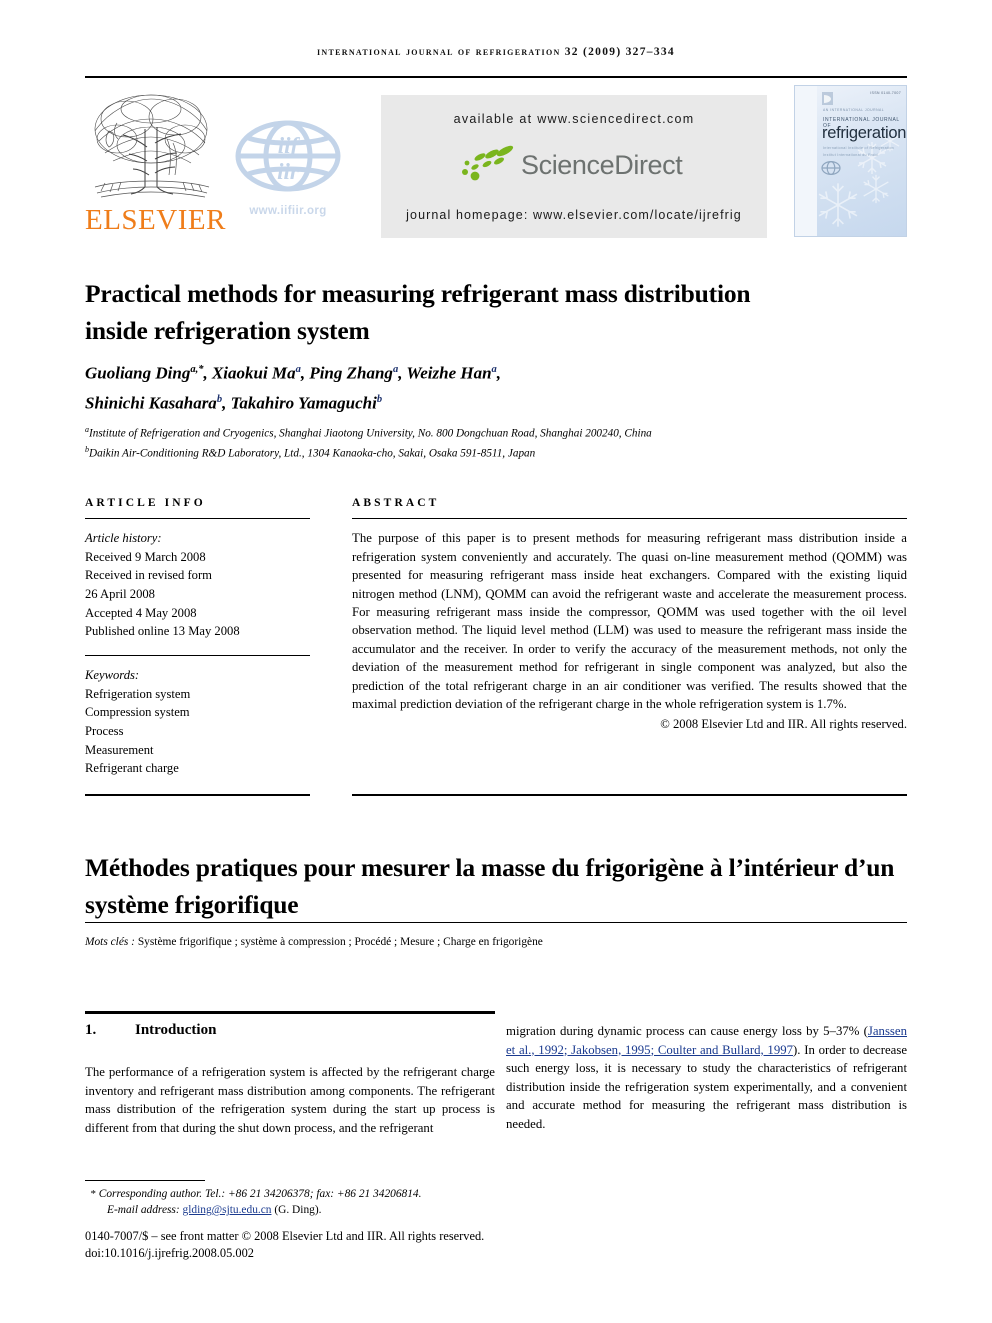 Image resolution: width=992 pixels, height=1323 pixels. Describe the element at coordinates (574, 119) in the screenshot. I see `available-at-label: available at www.sciencedirect.com` at that location.